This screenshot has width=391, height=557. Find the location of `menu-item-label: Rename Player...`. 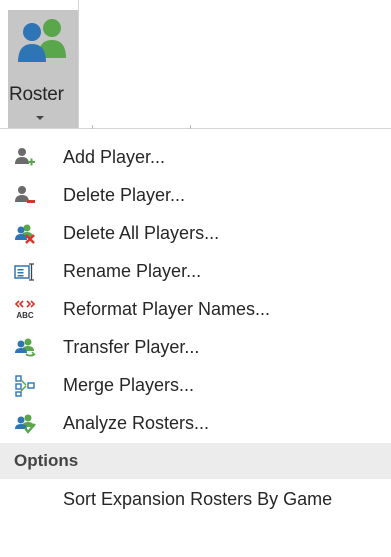

menu-item-label: Rename Player... is located at coordinates (132, 271).